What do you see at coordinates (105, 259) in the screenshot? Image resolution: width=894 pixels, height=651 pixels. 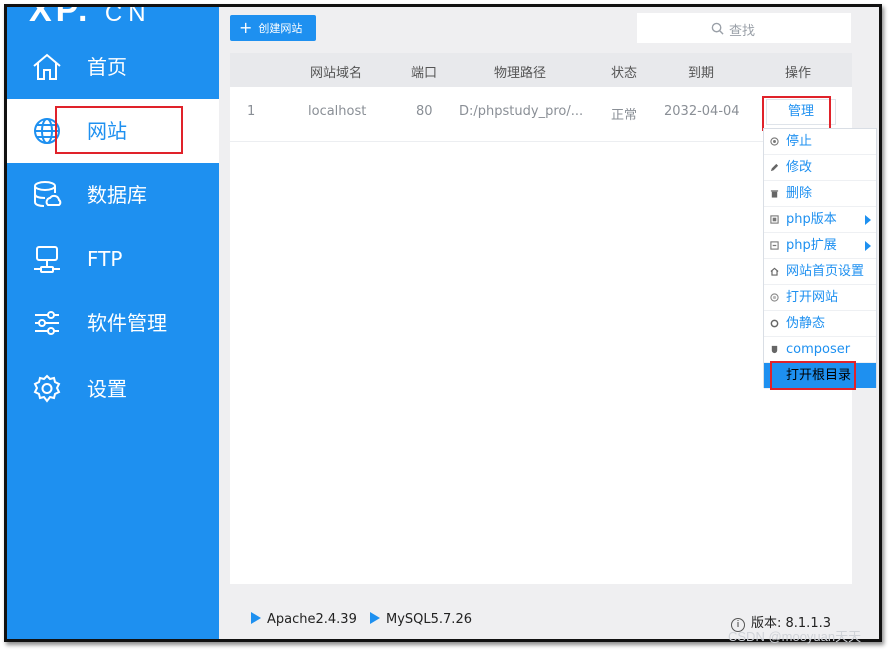 I see `sidebar-item-label: FTP` at bounding box center [105, 259].